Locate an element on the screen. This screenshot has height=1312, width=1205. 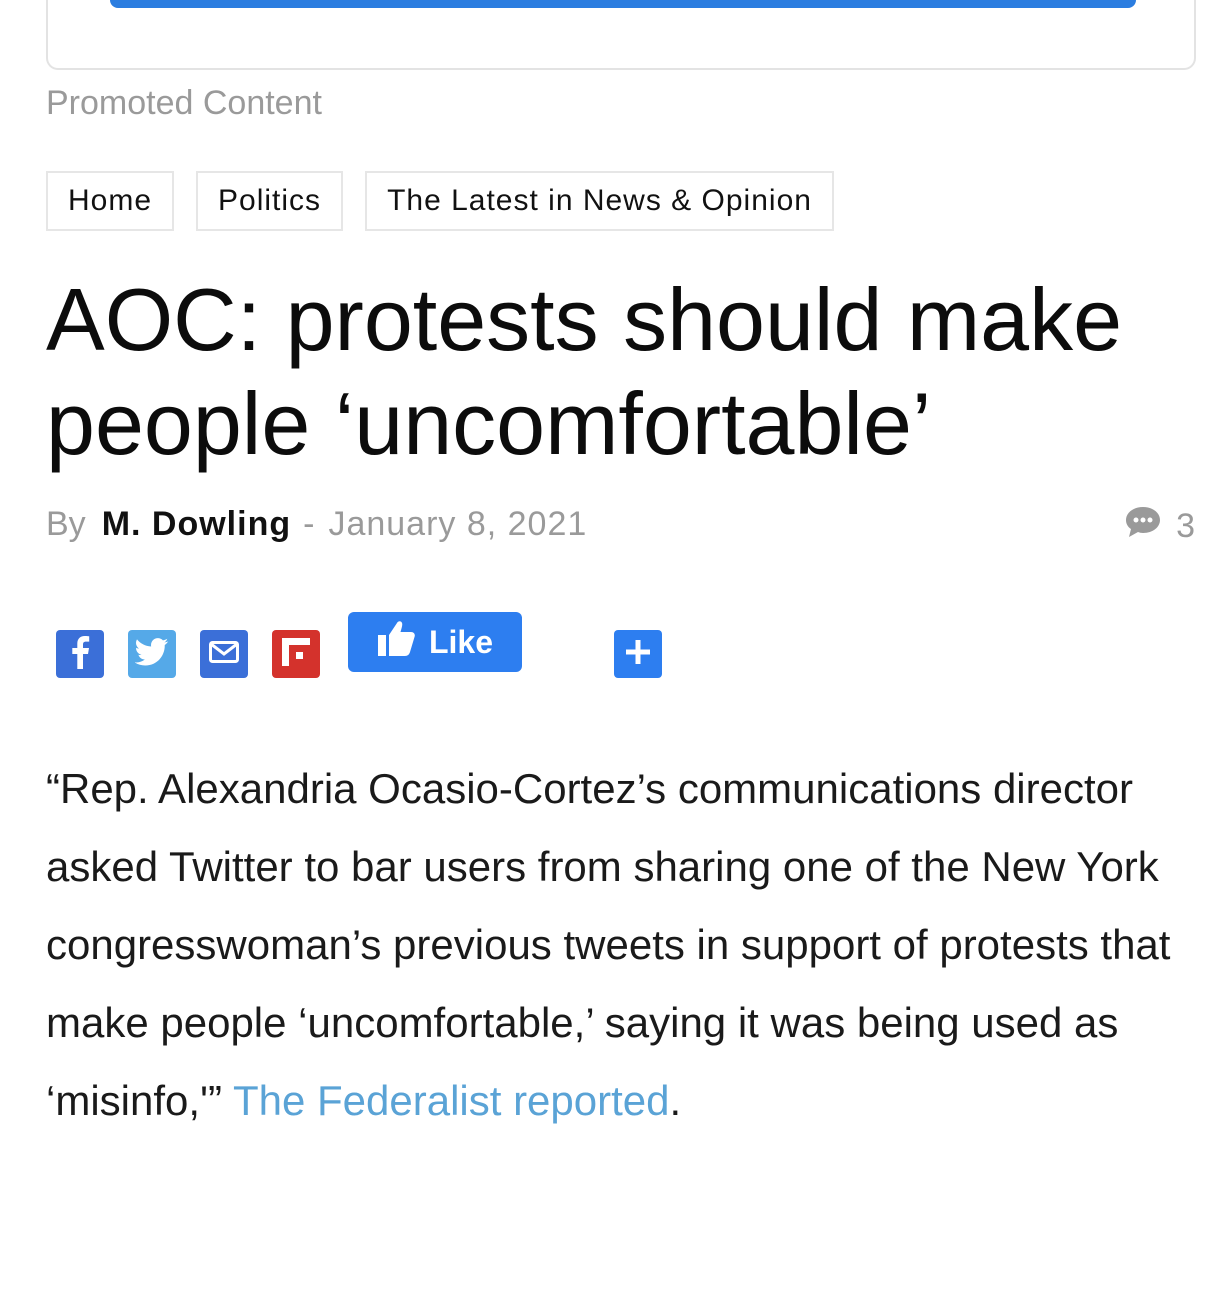
by-label: By is located at coordinates (66, 524).